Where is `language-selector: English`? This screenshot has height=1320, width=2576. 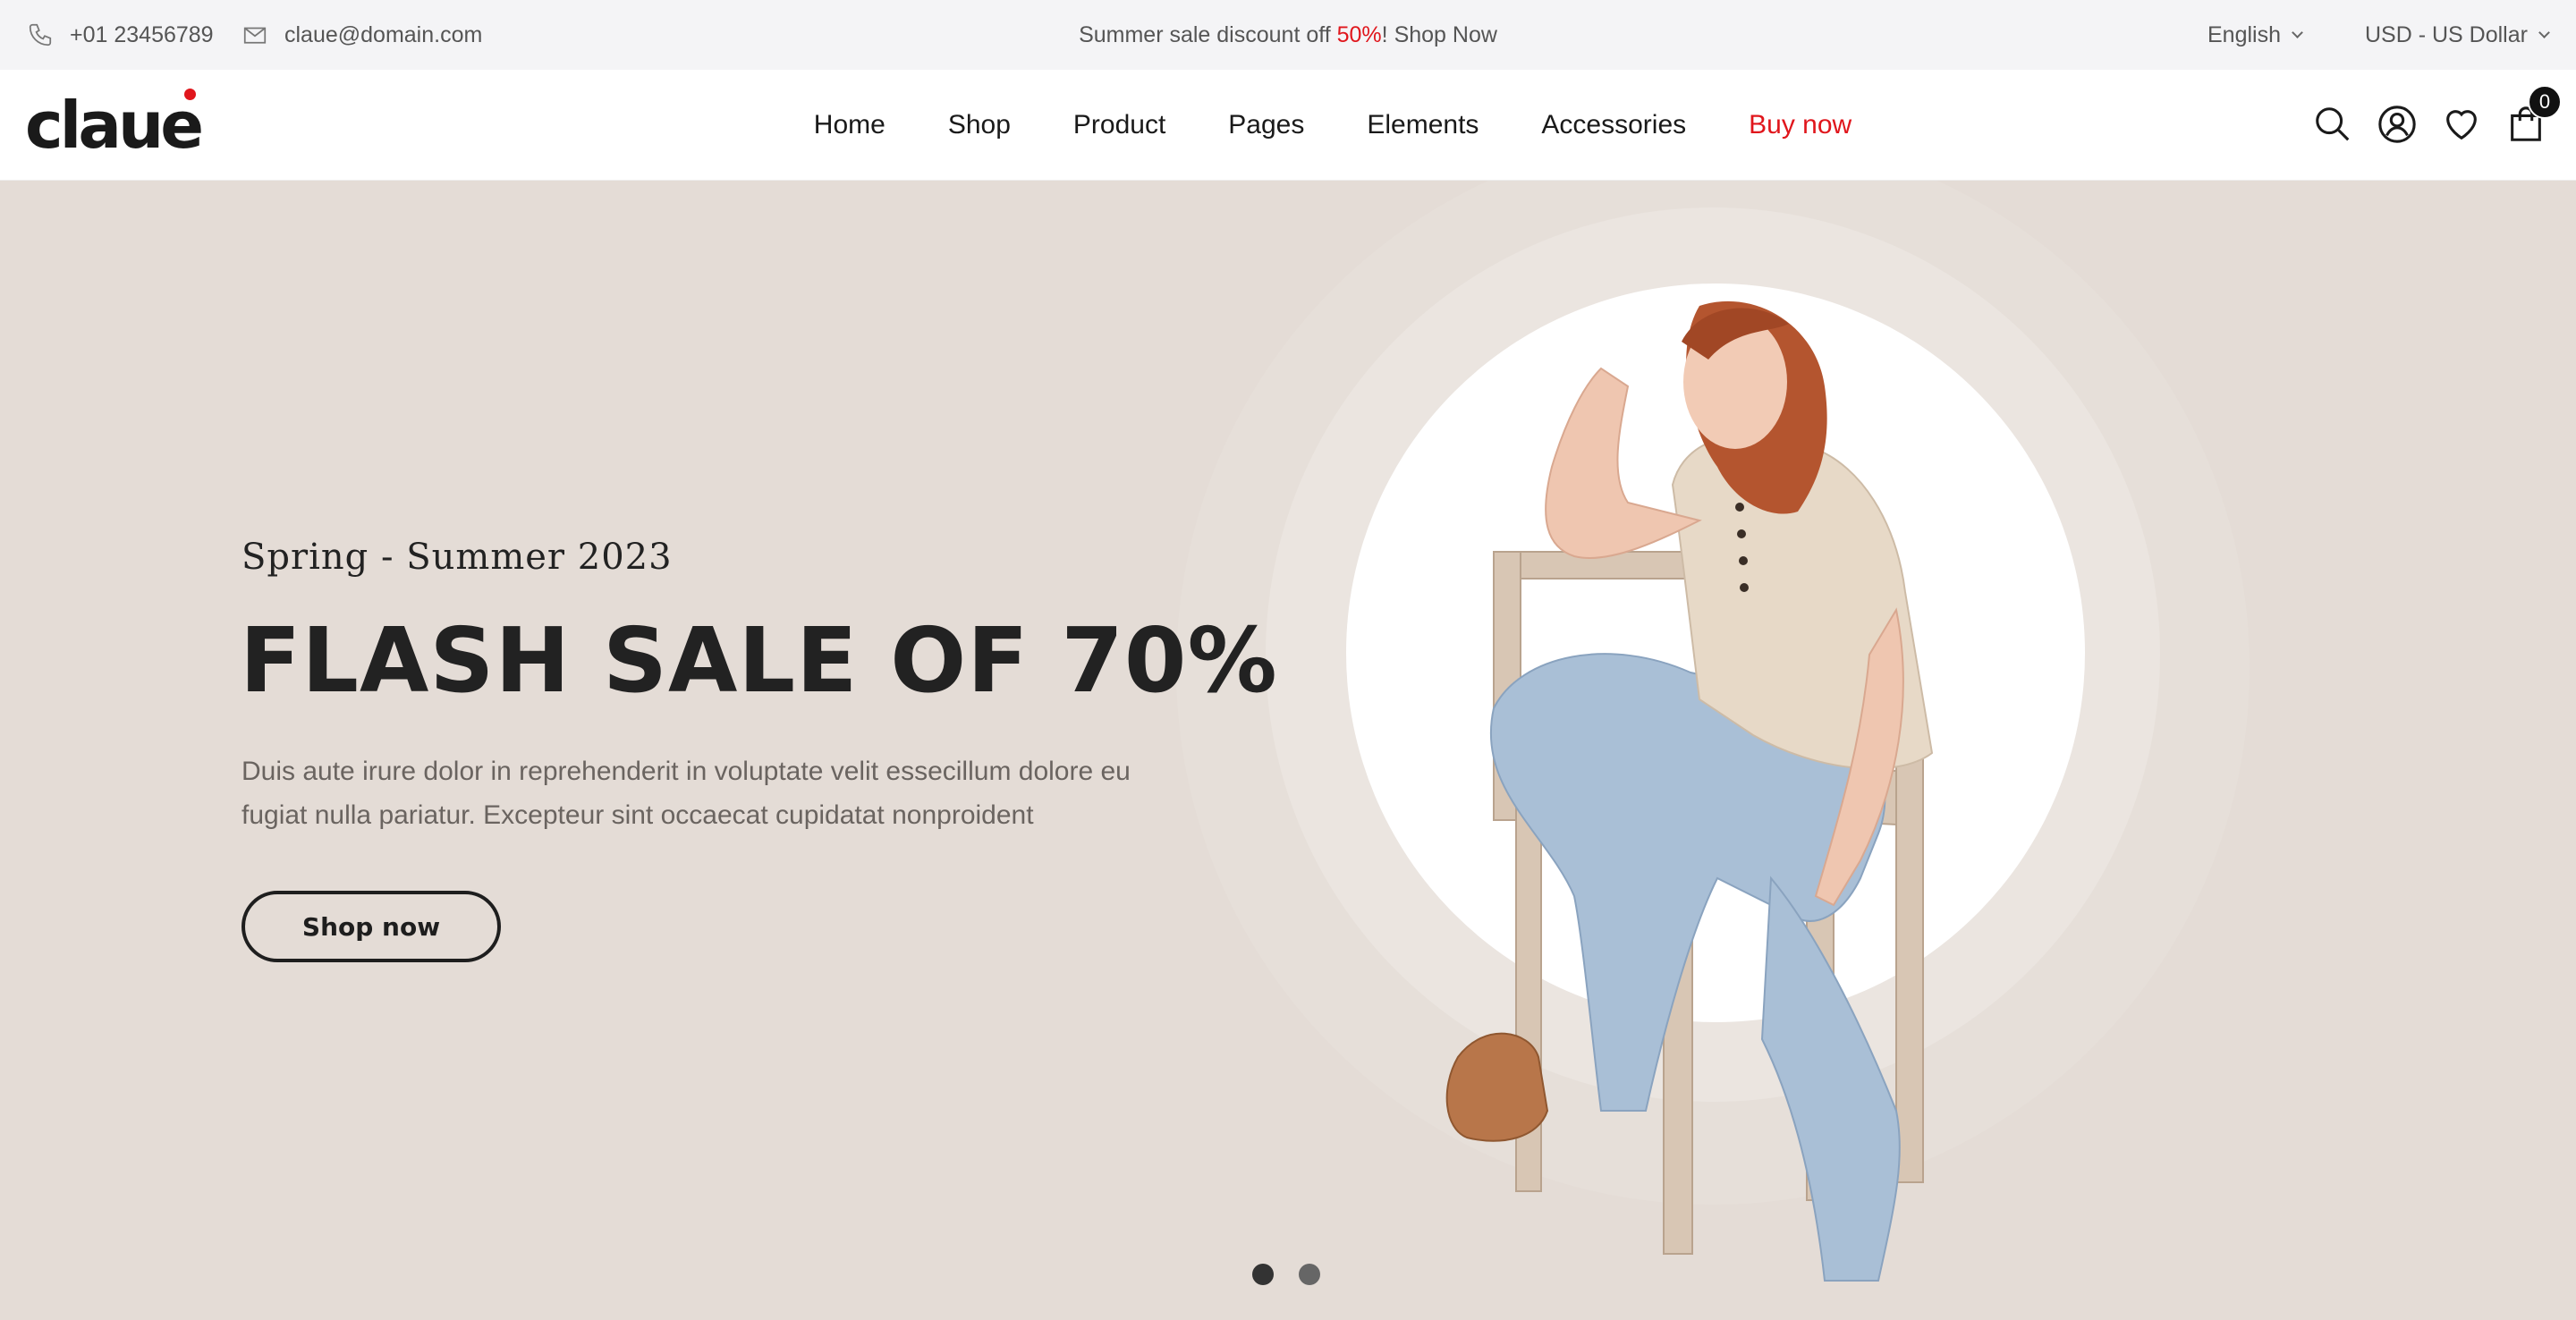 language-selector: English is located at coordinates (2255, 35).